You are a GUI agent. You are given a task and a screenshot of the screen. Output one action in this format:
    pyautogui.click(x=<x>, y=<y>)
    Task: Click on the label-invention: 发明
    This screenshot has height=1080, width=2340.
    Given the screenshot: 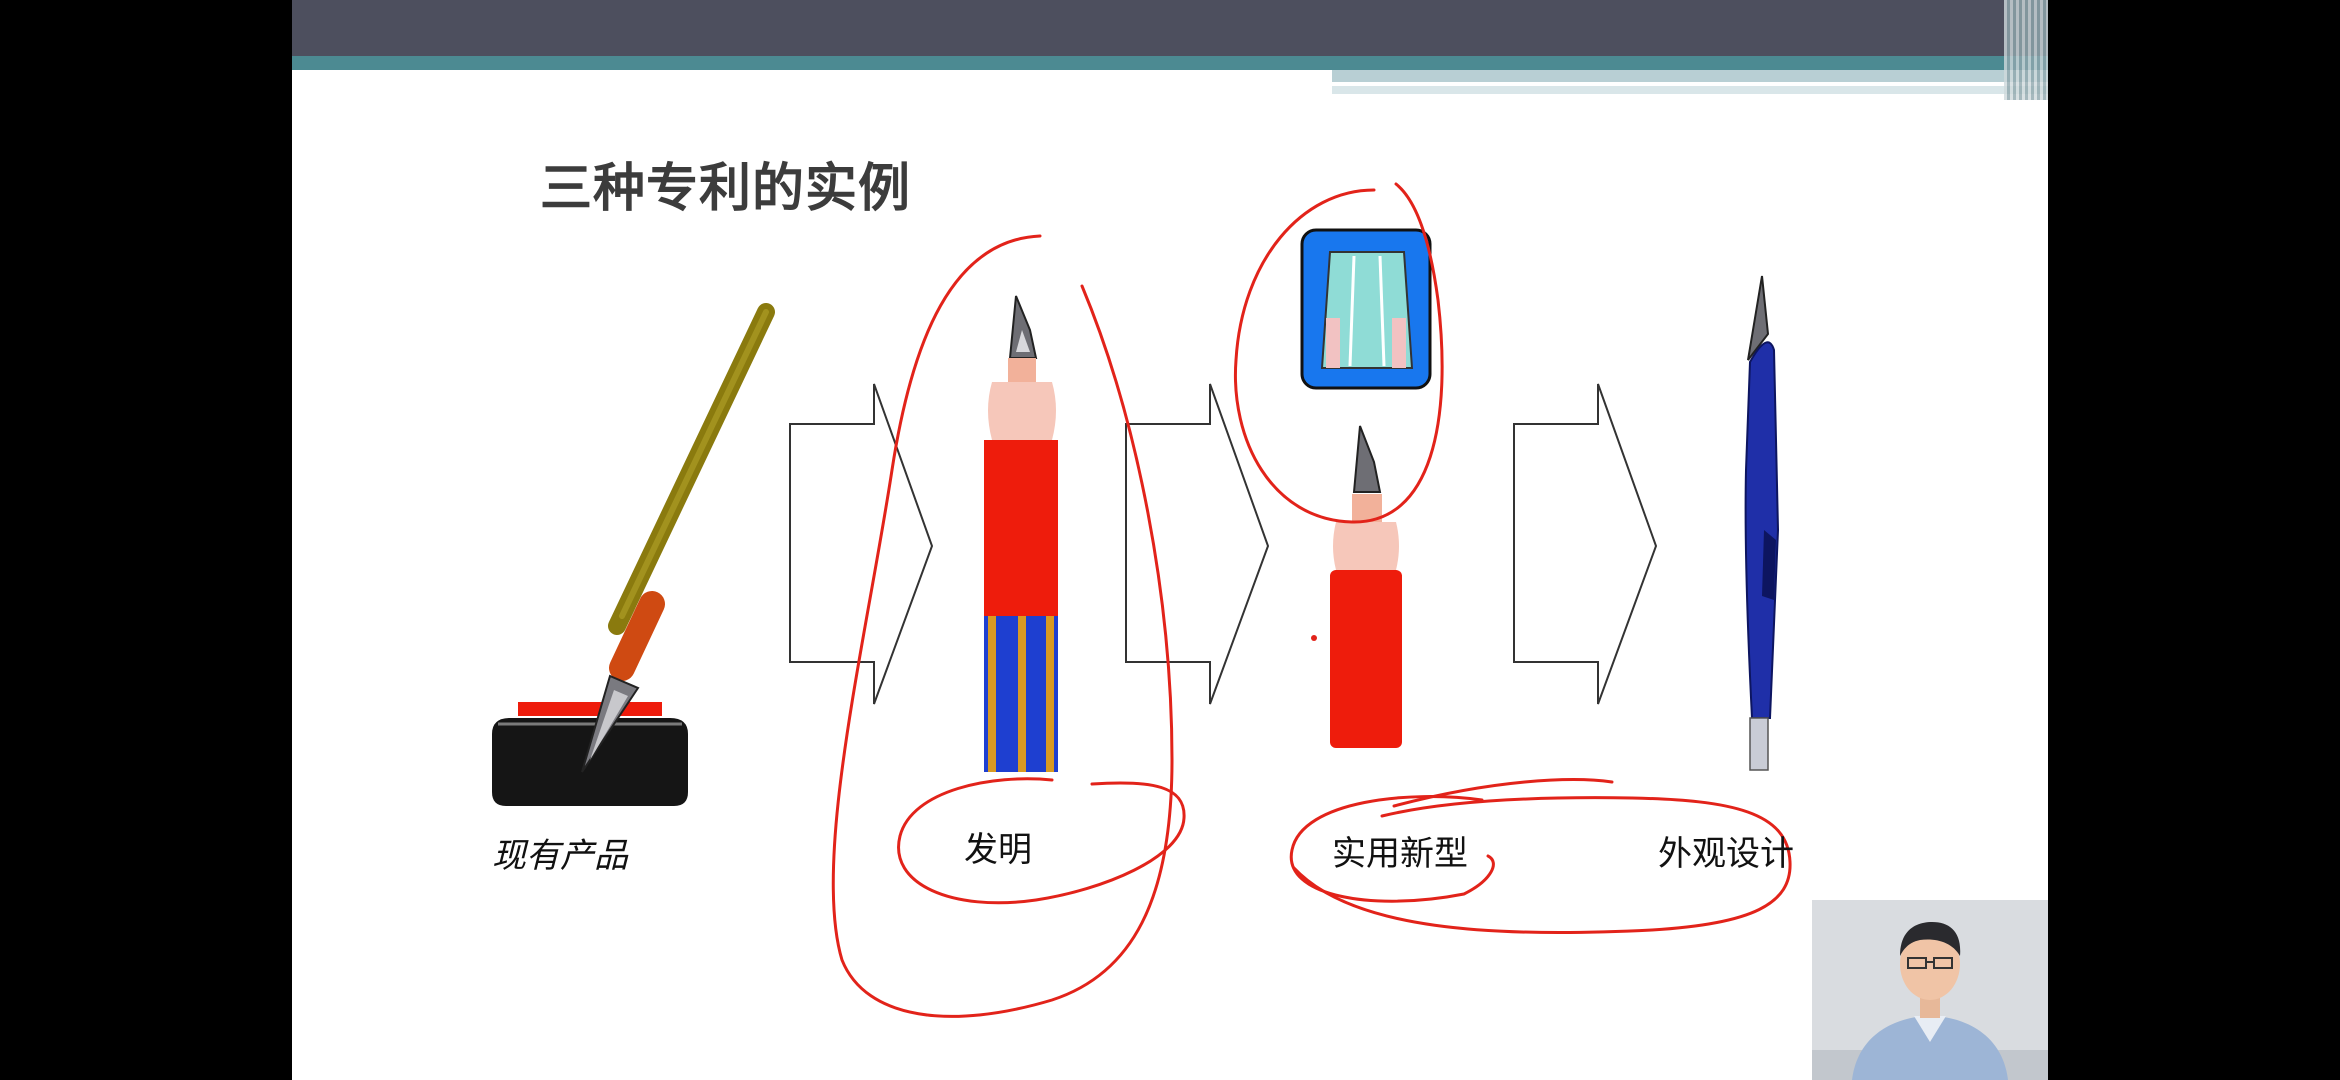 What is the action you would take?
    pyautogui.click(x=998, y=850)
    